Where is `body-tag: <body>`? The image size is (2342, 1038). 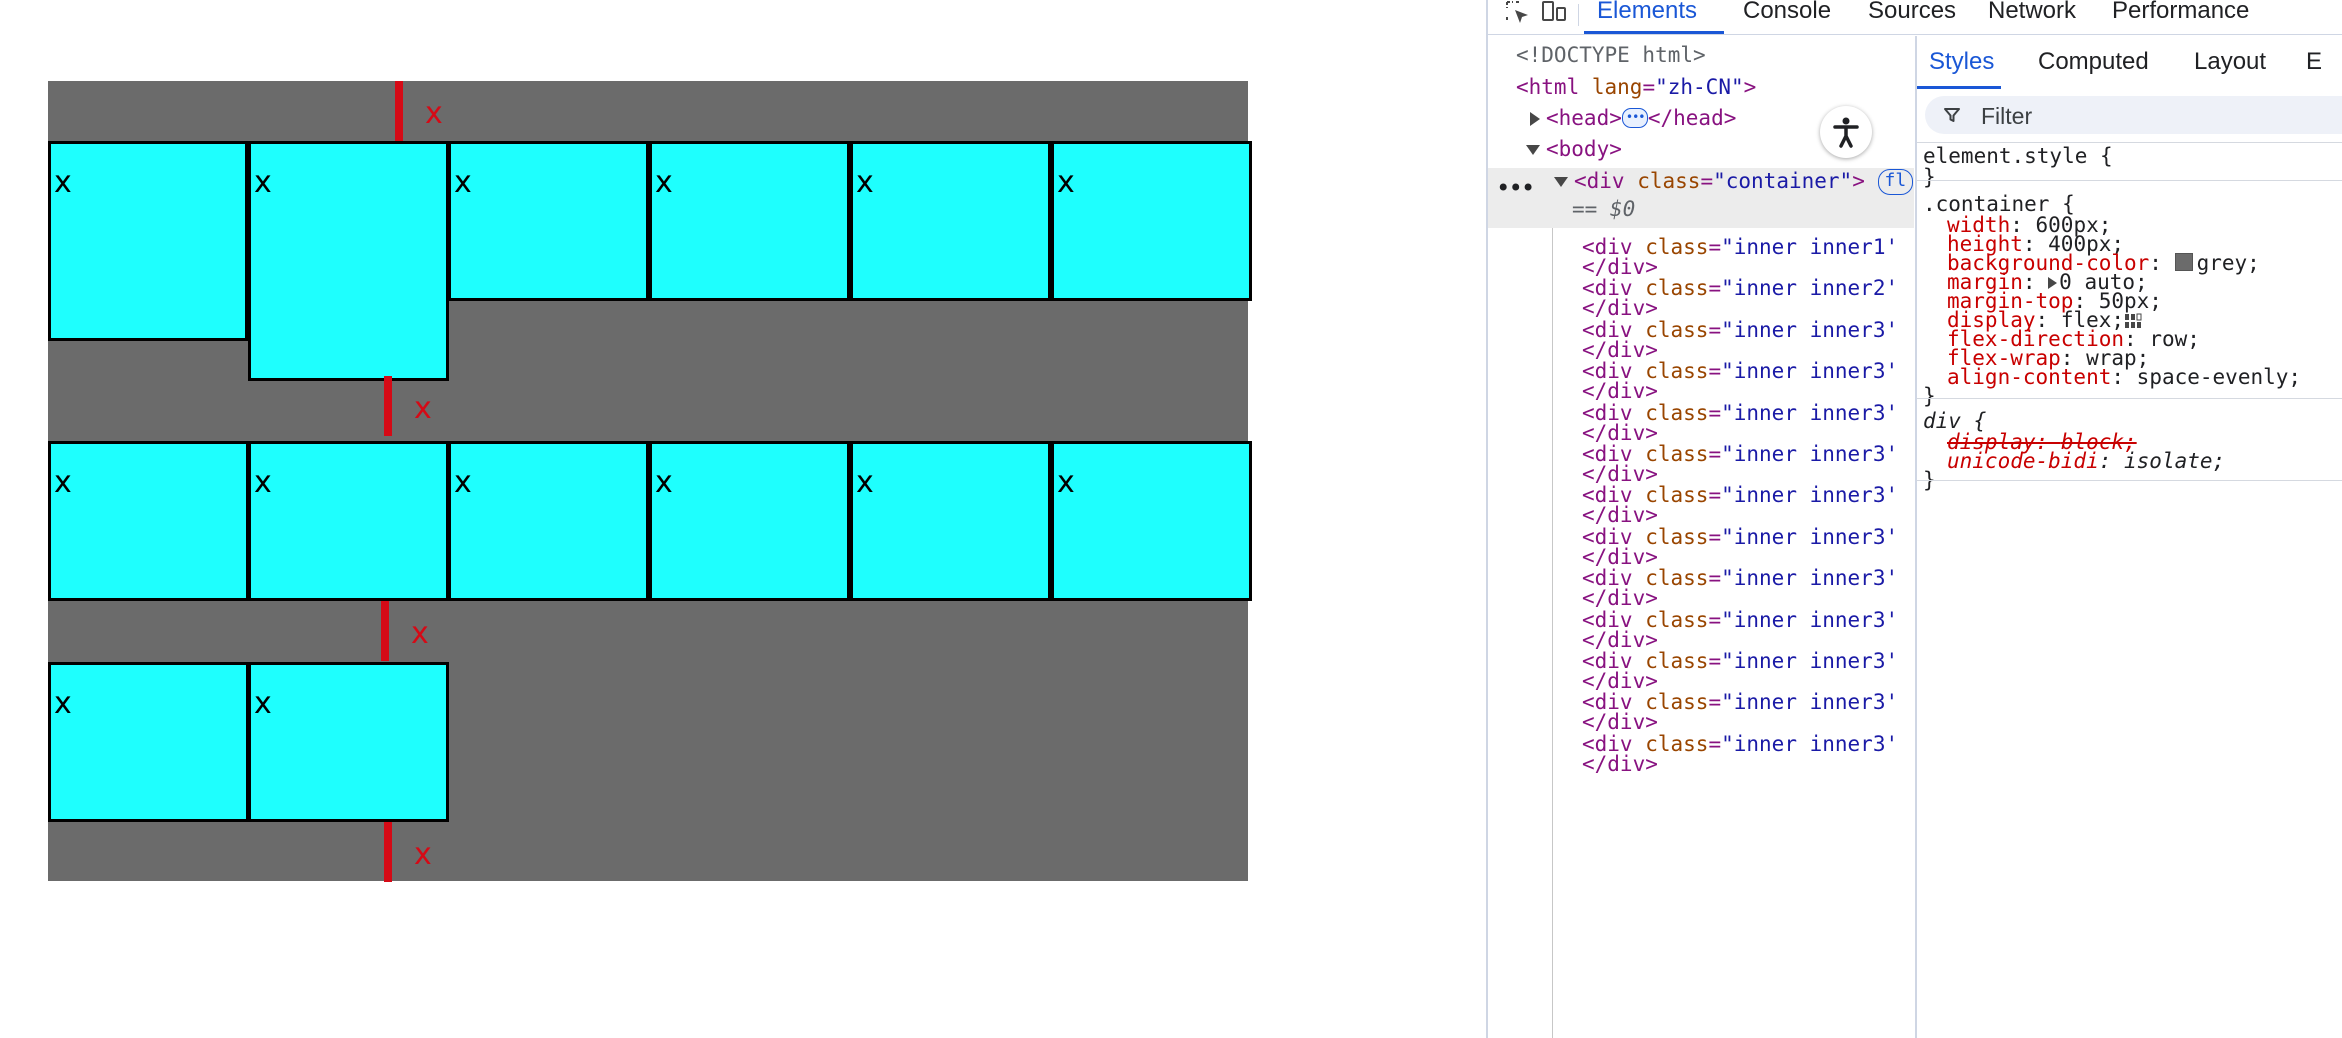 body-tag: <body> is located at coordinates (1584, 149).